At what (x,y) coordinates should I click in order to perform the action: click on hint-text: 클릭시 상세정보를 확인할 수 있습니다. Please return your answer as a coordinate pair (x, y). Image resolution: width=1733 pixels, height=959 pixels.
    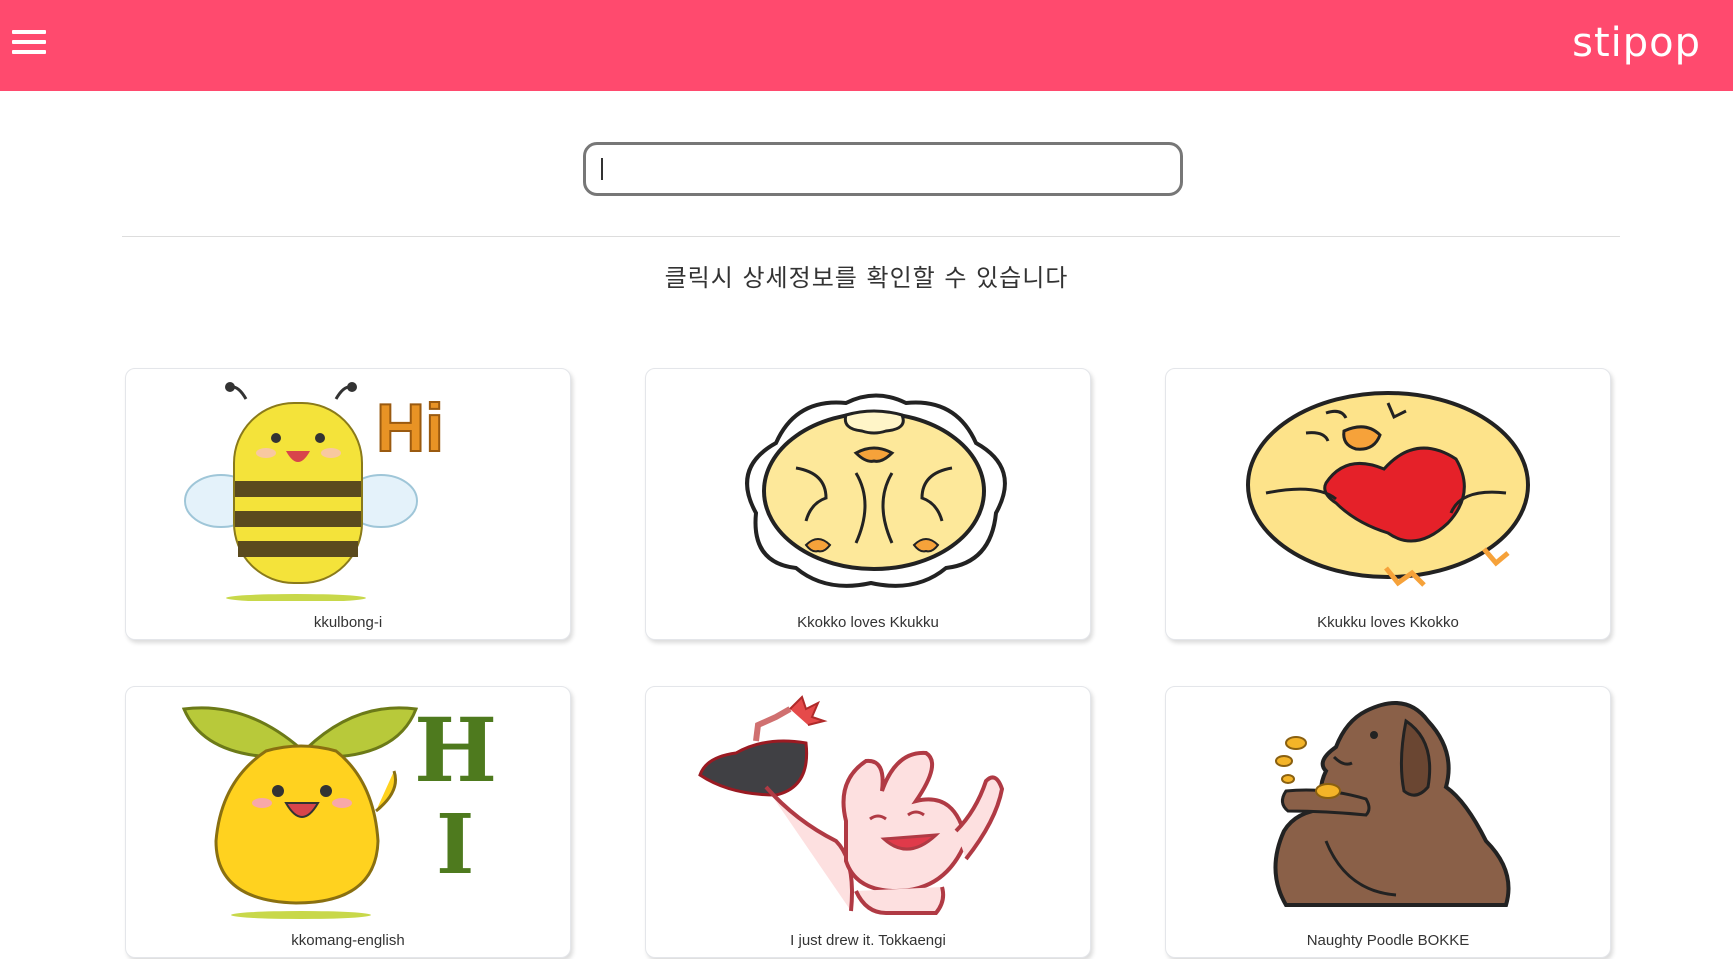
    Looking at the image, I should click on (866, 278).